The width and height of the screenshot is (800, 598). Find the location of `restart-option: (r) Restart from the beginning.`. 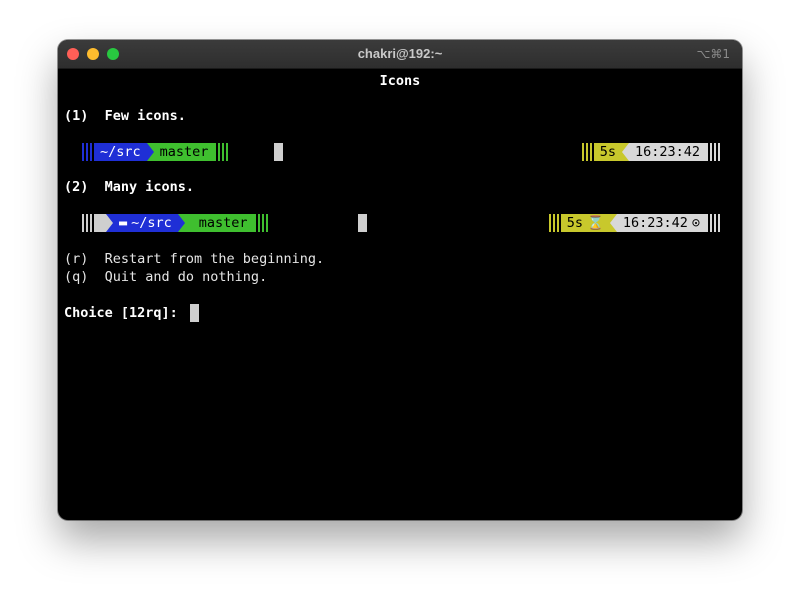

restart-option: (r) Restart from the beginning. is located at coordinates (194, 259).